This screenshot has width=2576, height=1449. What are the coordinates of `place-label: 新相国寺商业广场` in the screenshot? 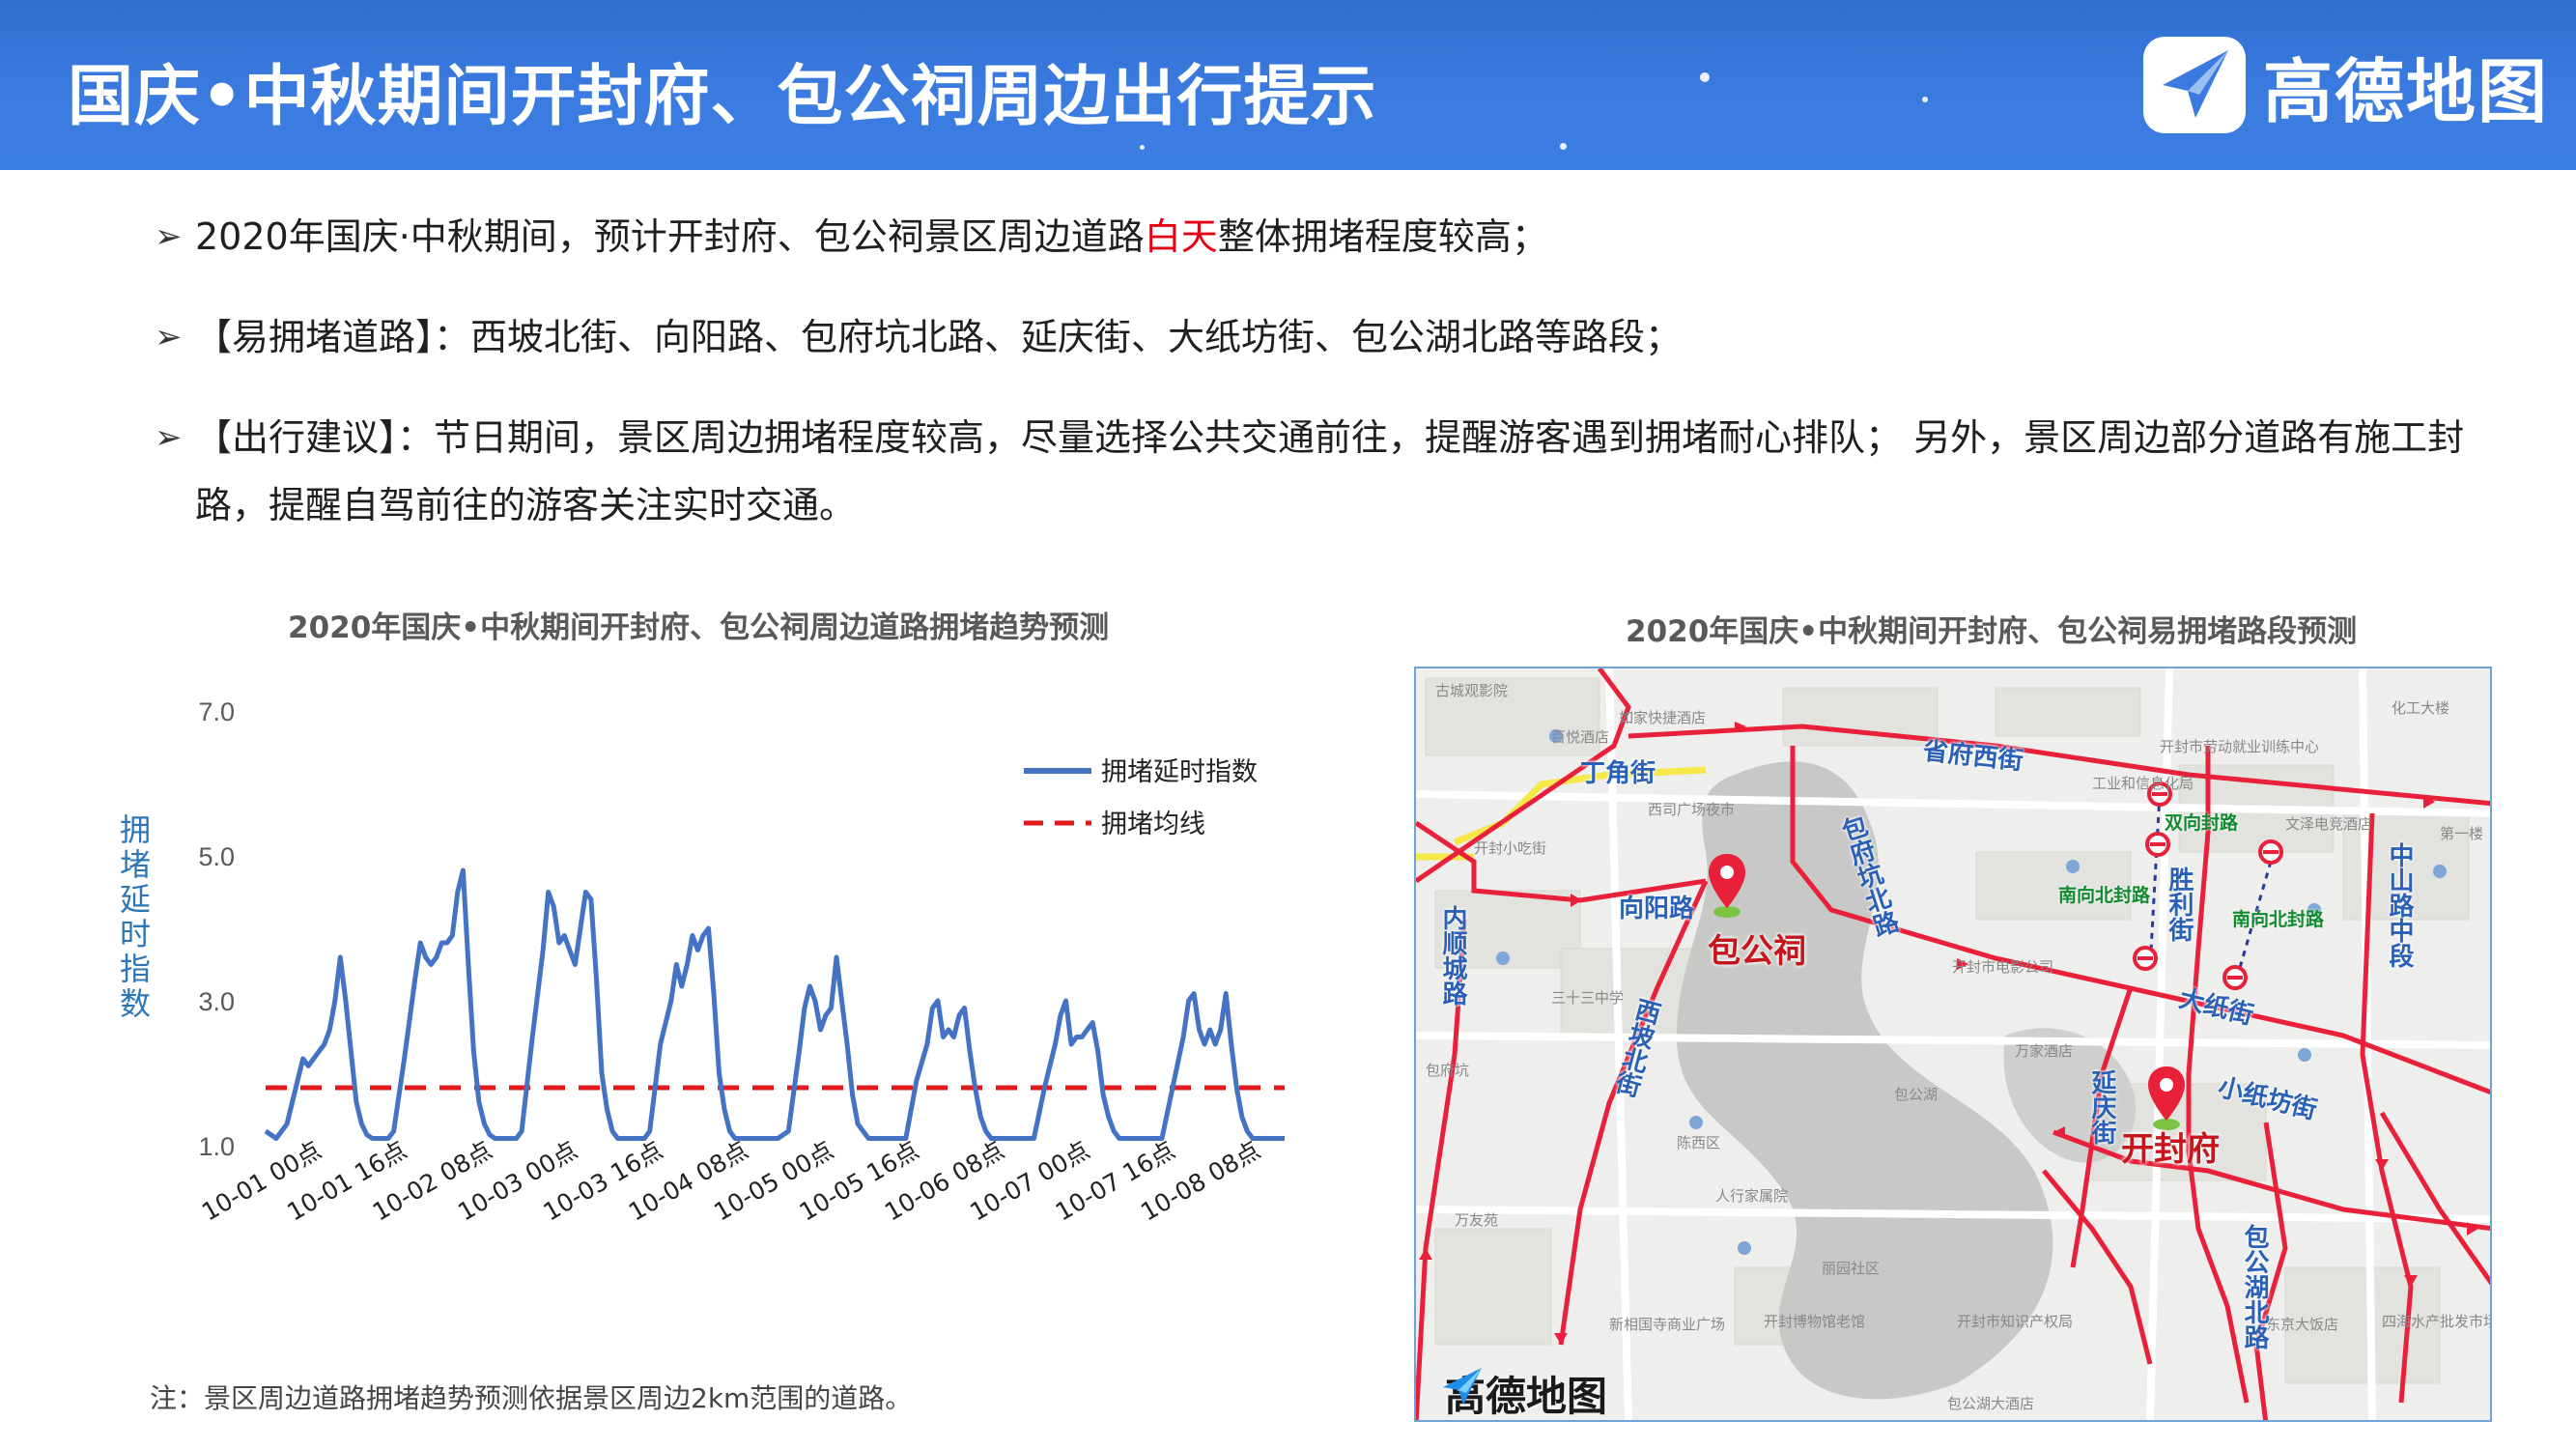 It's located at (1667, 1324).